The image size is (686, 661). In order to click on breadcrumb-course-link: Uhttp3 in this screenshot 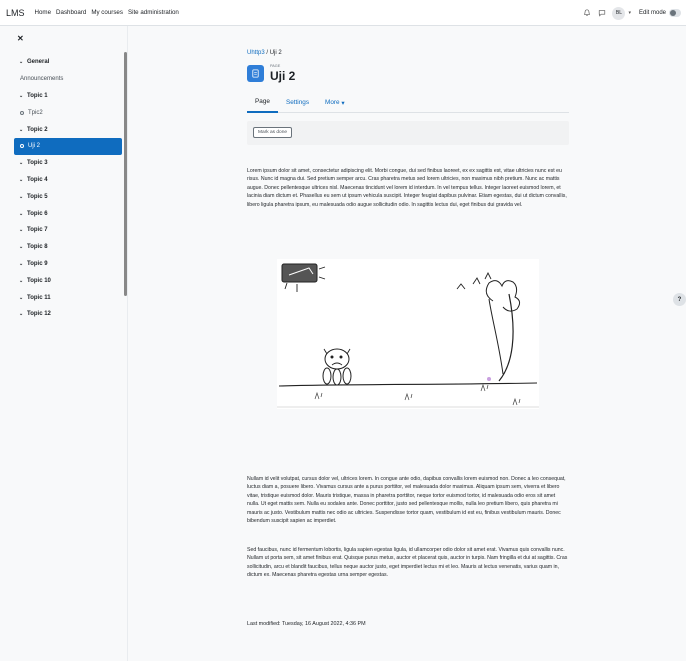, I will do `click(256, 53)`.